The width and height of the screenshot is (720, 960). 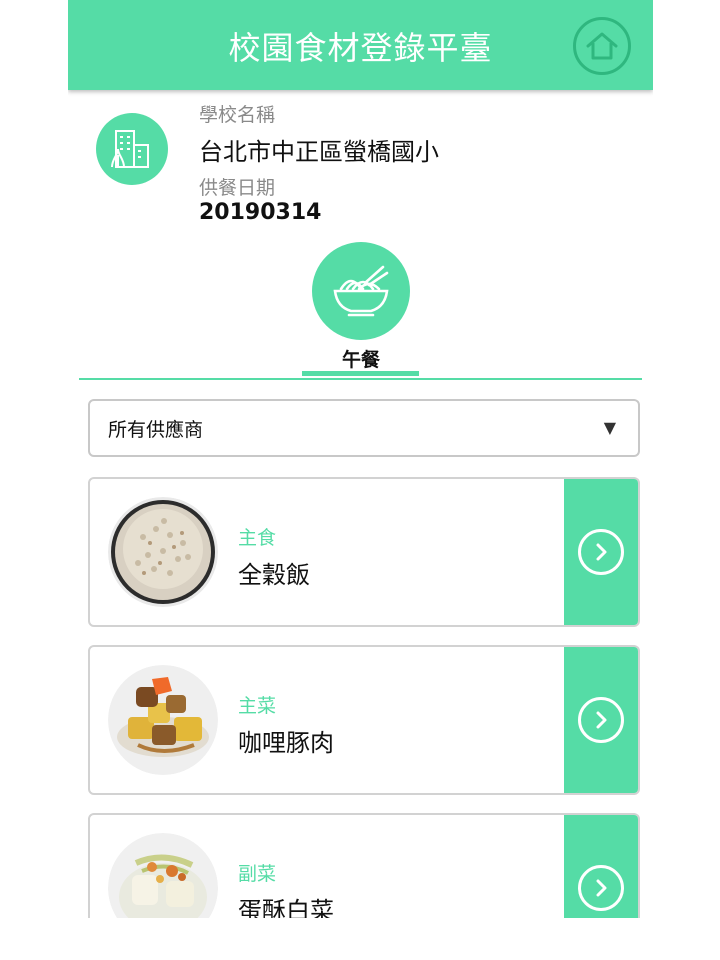 I want to click on dish-name: 蛋酥白菜, so click(x=286, y=907).